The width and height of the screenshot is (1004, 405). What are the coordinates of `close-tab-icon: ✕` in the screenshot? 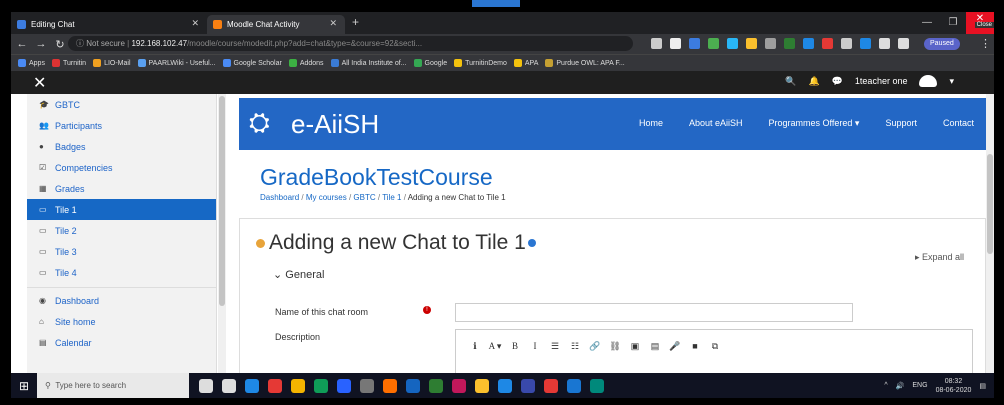 It's located at (333, 23).